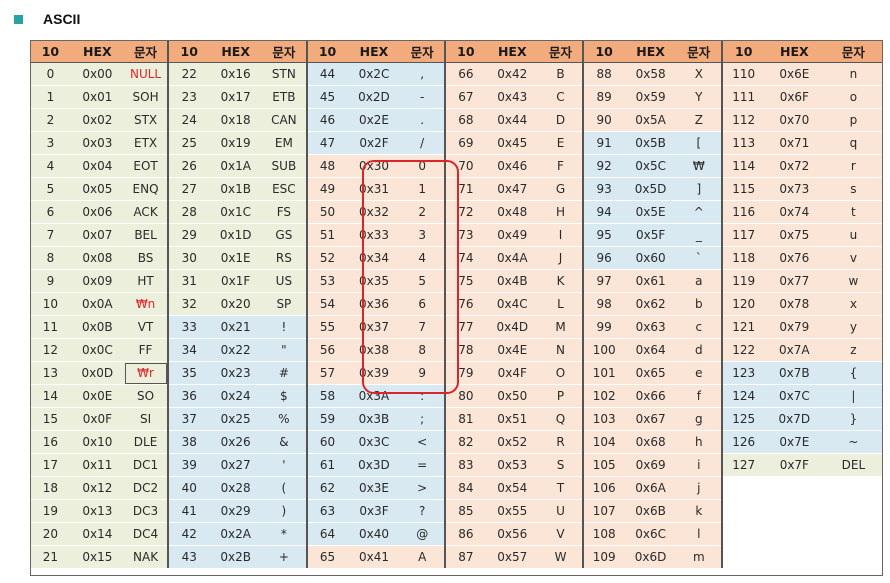 The image size is (890, 583). Describe the element at coordinates (561, 396) in the screenshot. I see `cell-char: P` at that location.